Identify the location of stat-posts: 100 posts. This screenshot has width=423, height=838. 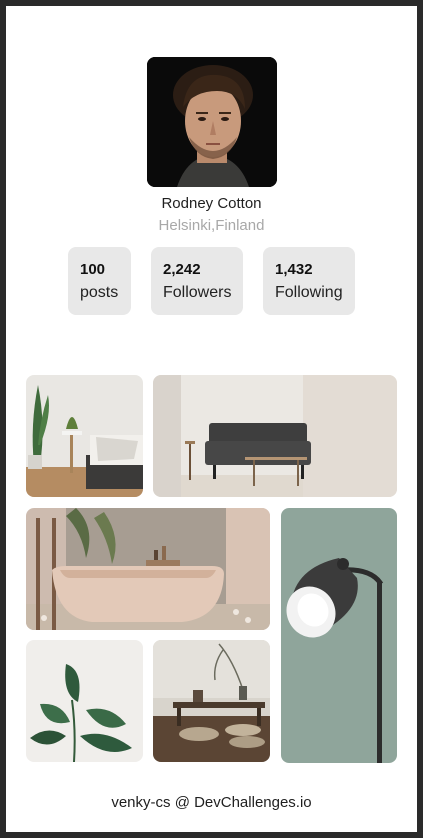
(99, 281).